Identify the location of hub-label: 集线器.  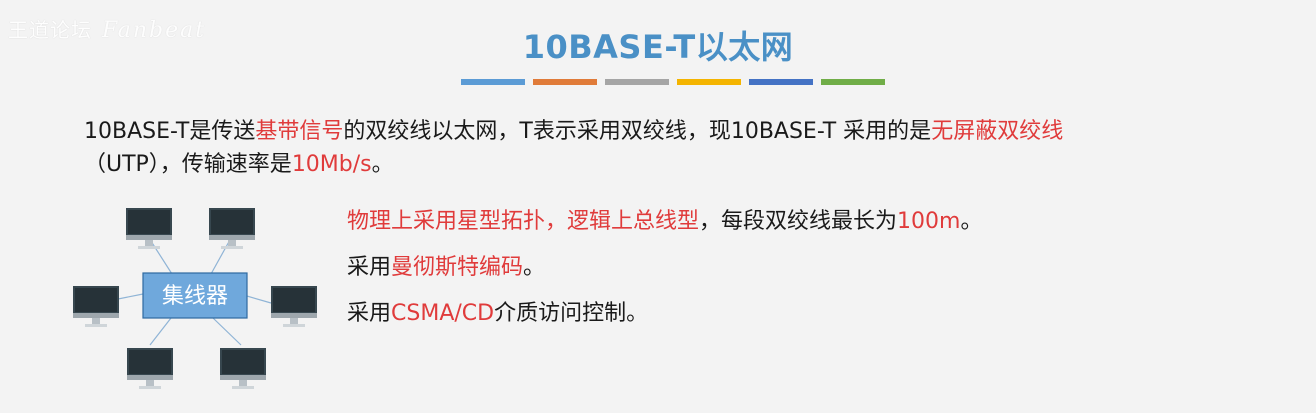
(195, 296).